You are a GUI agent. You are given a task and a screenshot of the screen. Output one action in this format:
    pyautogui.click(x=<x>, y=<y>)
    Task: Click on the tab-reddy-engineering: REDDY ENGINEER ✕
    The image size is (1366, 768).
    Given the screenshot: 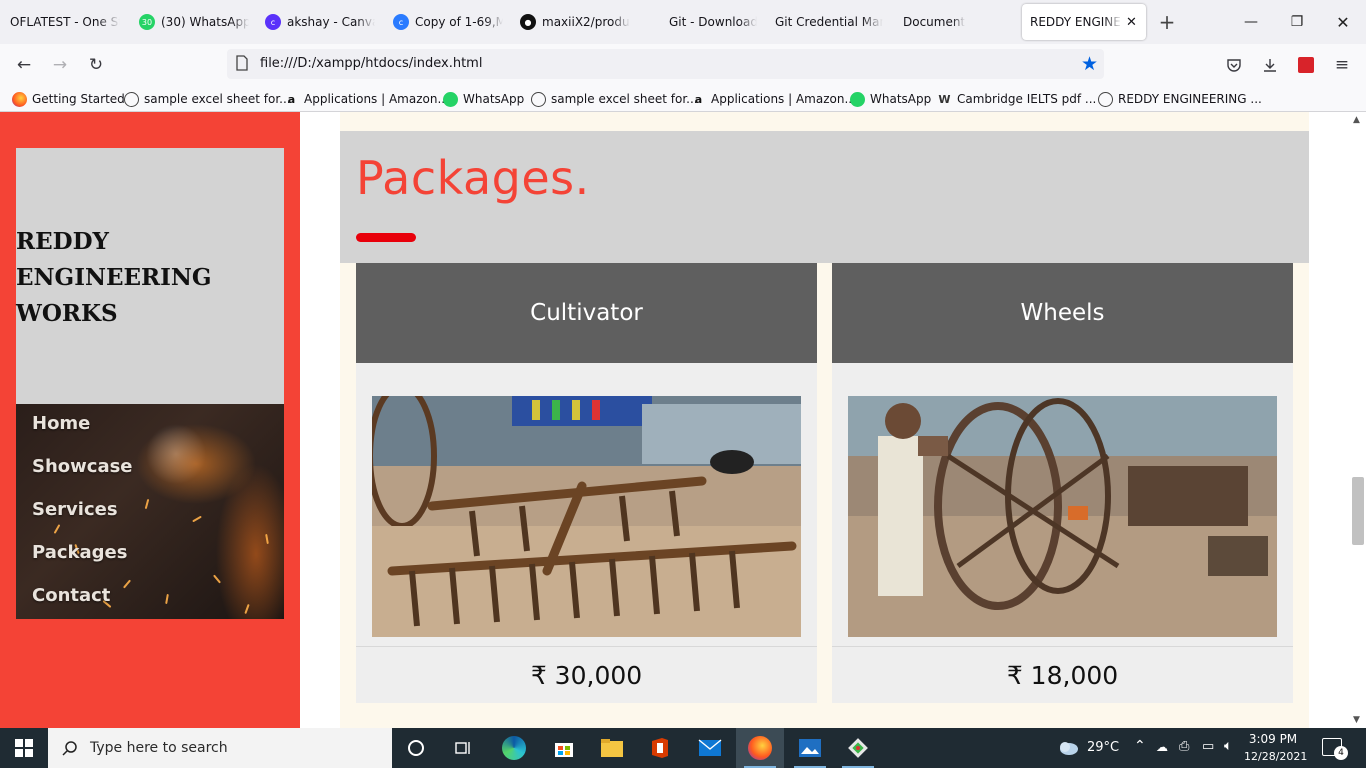 What is the action you would take?
    pyautogui.click(x=1084, y=22)
    